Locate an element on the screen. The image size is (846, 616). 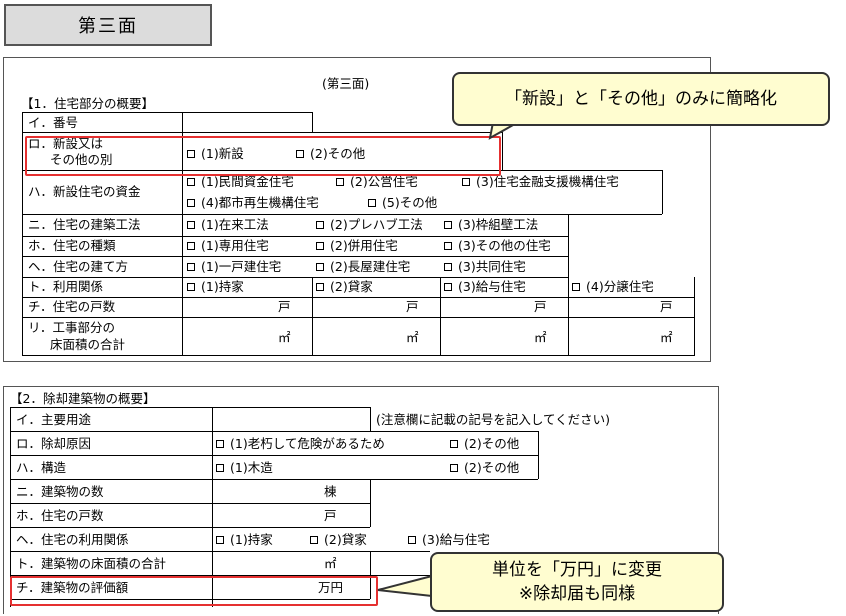
callout-unit-change-line1: 単位を「万円」に変更 is located at coordinates (577, 570).